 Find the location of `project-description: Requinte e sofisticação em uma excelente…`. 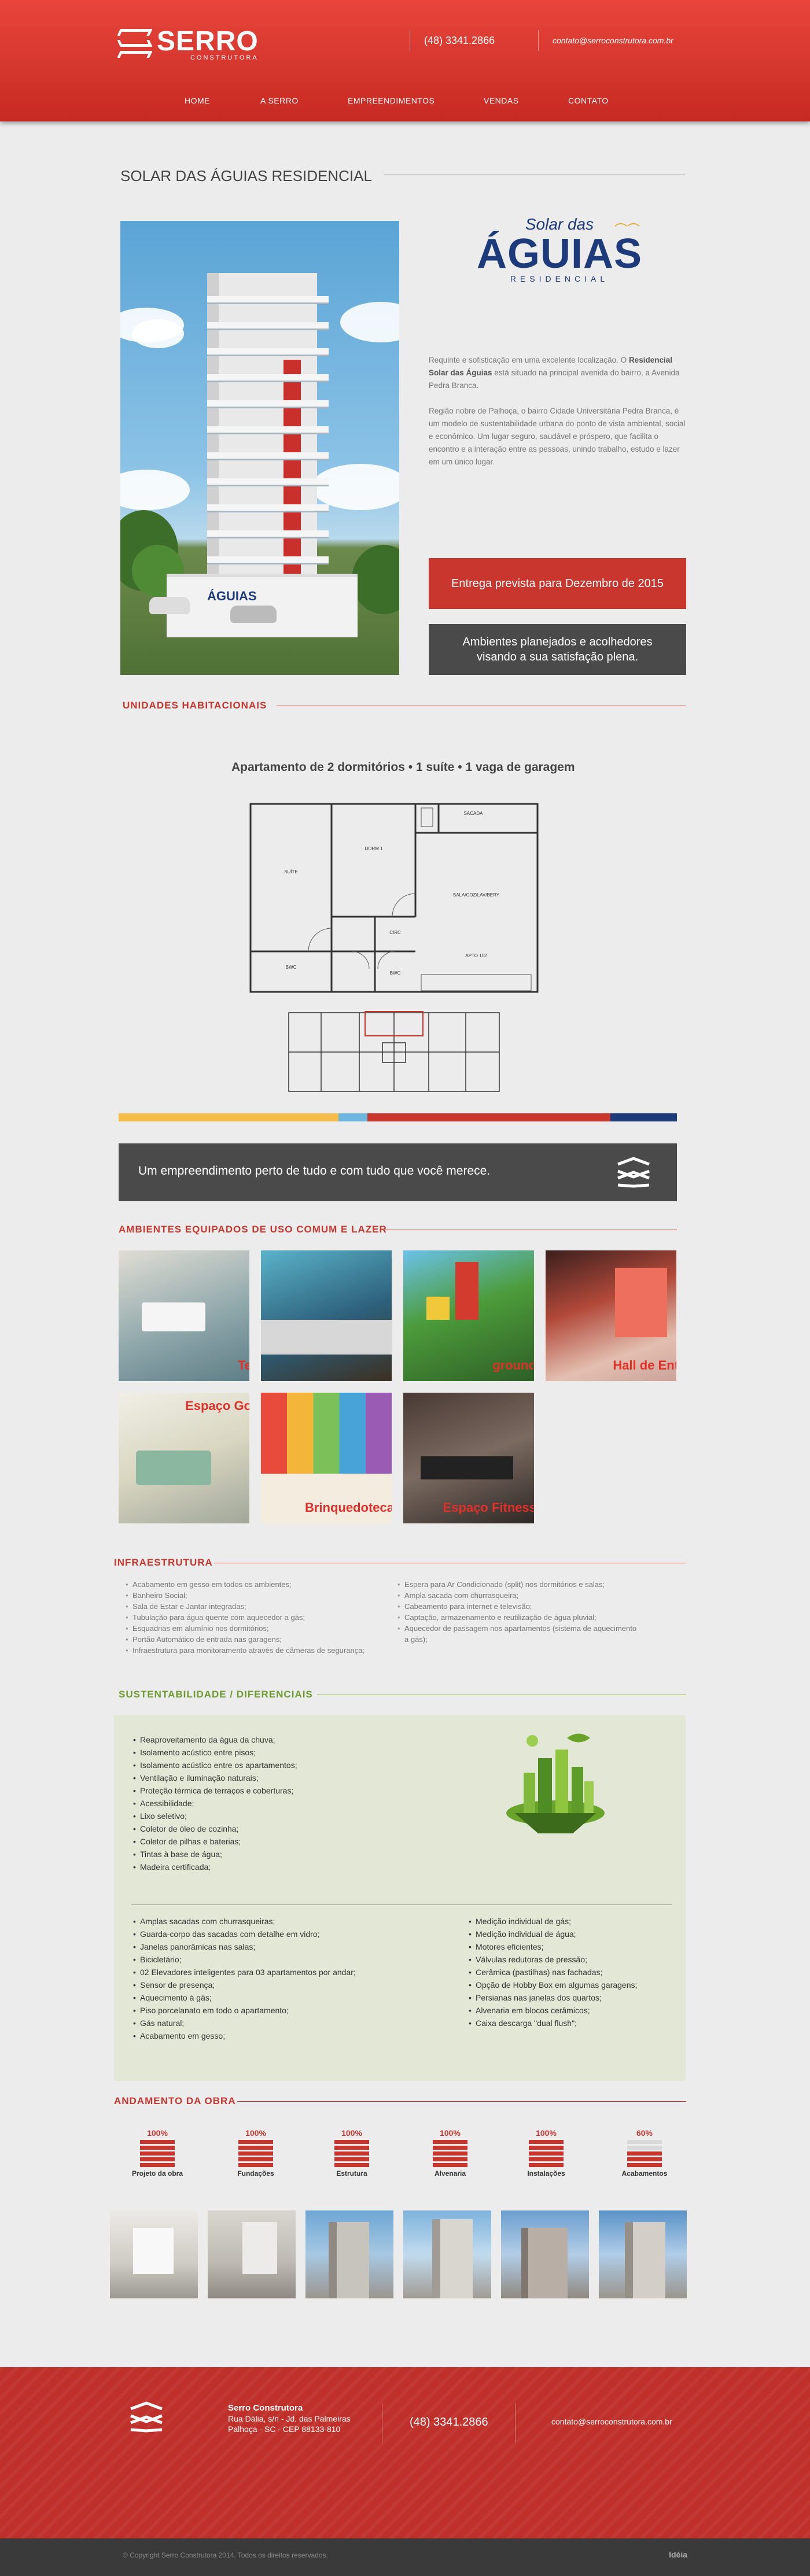

project-description: Requinte e sofisticação em uma excelente… is located at coordinates (557, 417).